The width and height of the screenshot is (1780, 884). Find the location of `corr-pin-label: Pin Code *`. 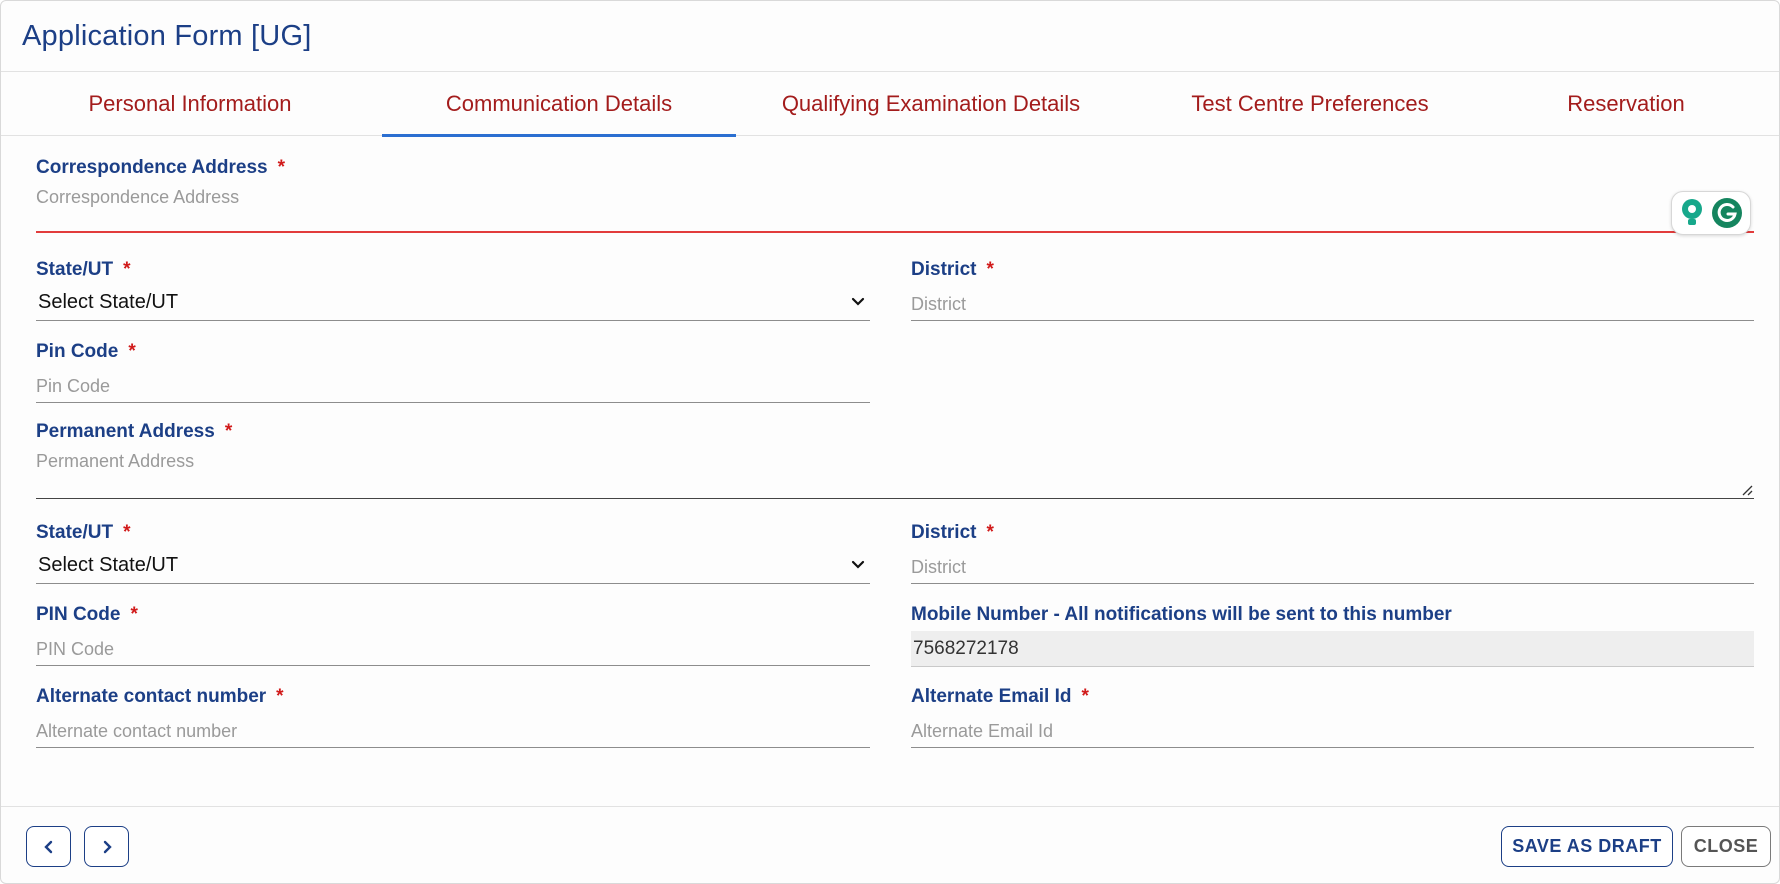

corr-pin-label: Pin Code * is located at coordinates (86, 351).